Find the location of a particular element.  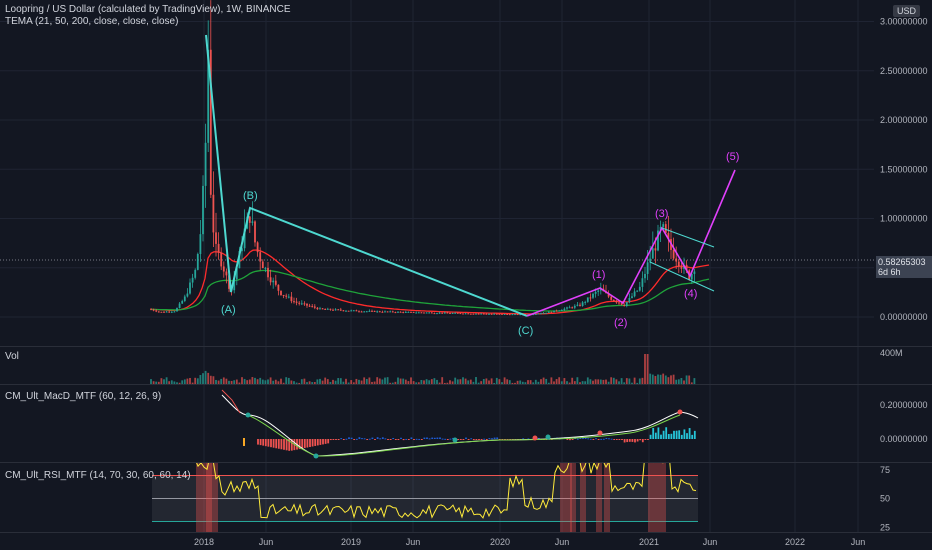

volume-pane: 400M Vol is located at coordinates (466, 365).